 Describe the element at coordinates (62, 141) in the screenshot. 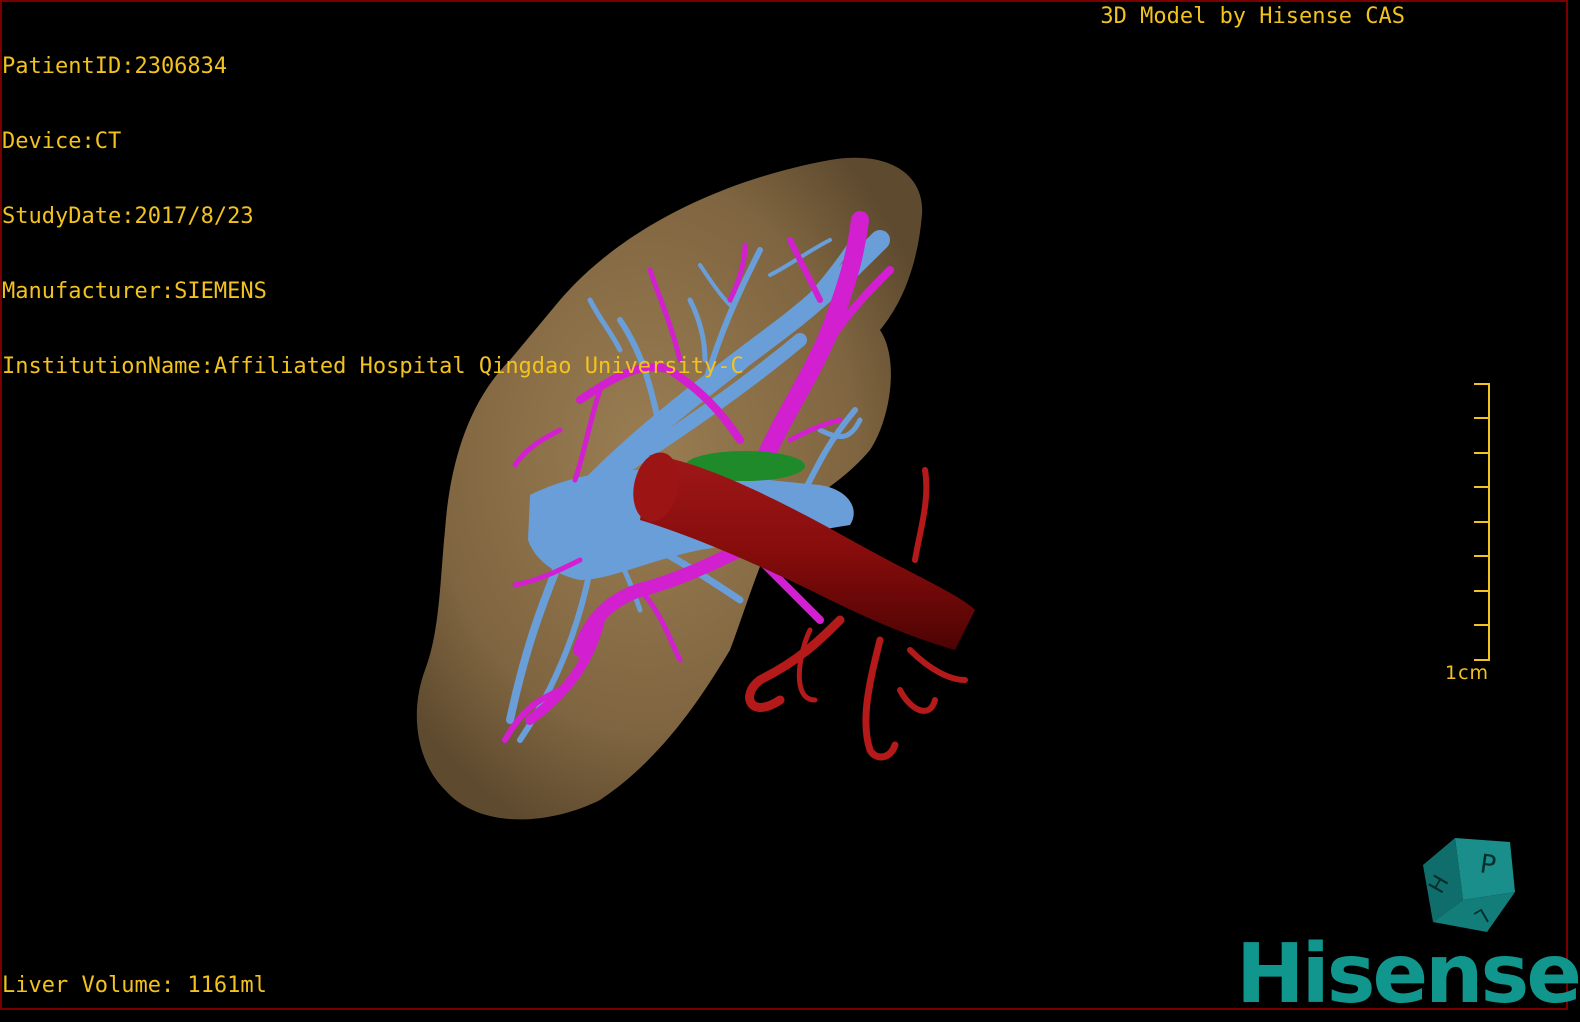

I see `device-text: Device:CT` at that location.